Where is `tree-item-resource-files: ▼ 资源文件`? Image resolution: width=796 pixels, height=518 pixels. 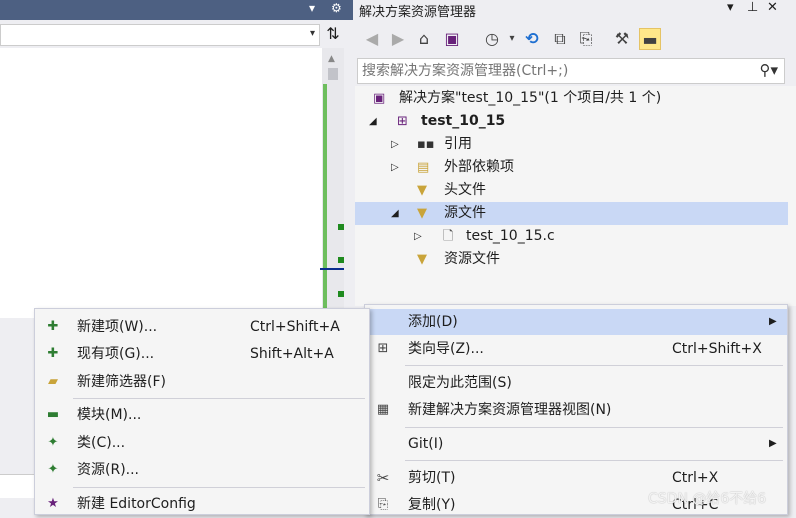
tree-item-resource-files: ▼ 资源文件 is located at coordinates (571, 259).